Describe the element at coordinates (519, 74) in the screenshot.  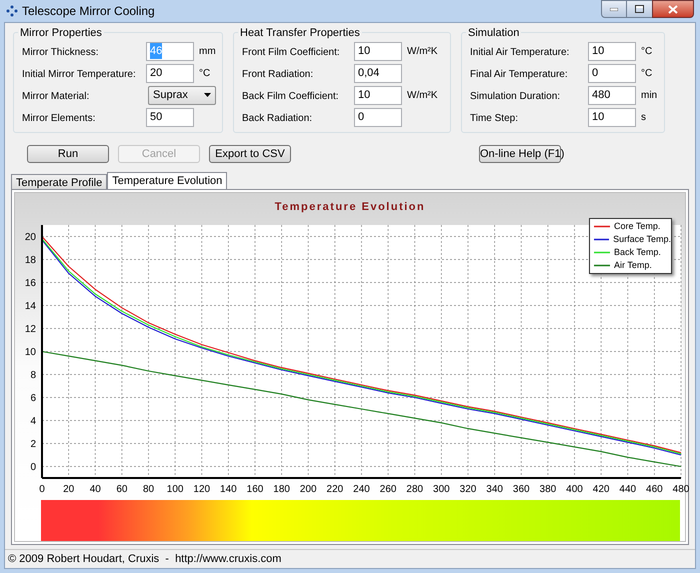
I see `field-label: Final Air Temperature:` at that location.